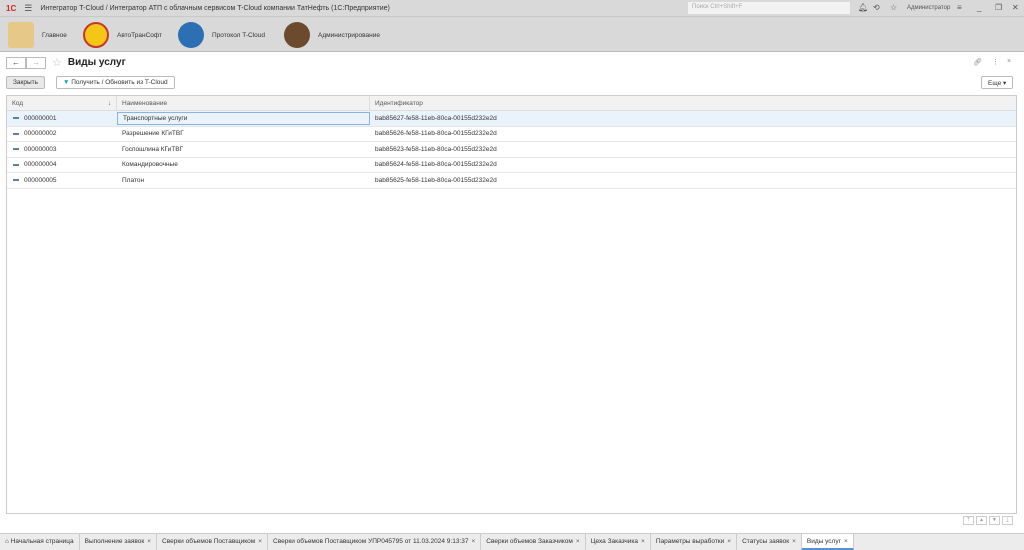 The image size is (1024, 550). I want to click on close-form-icon: ×, so click(1009, 61).